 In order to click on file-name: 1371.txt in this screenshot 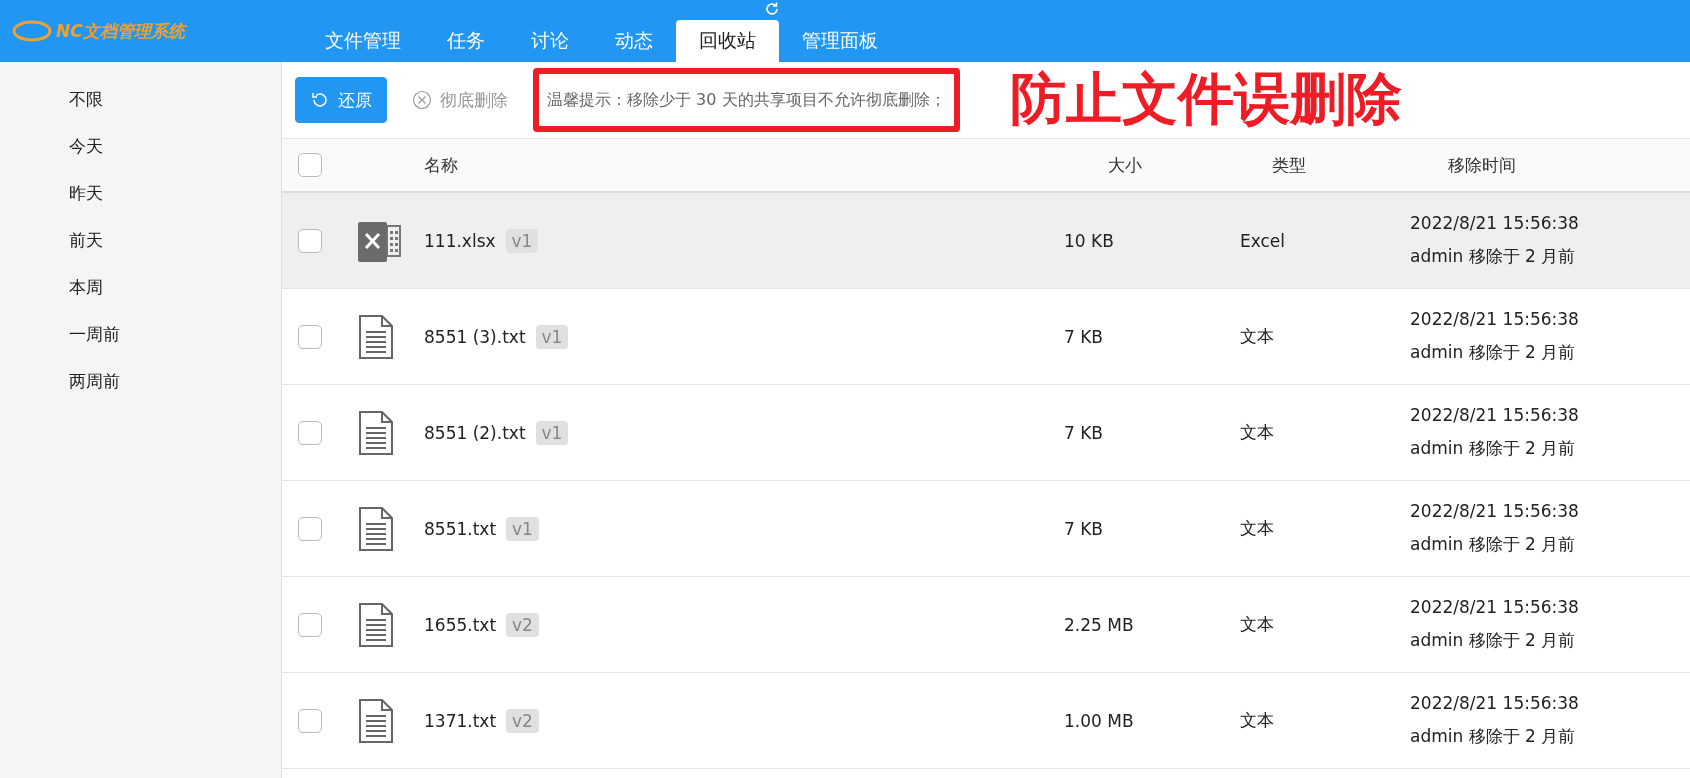, I will do `click(460, 720)`.